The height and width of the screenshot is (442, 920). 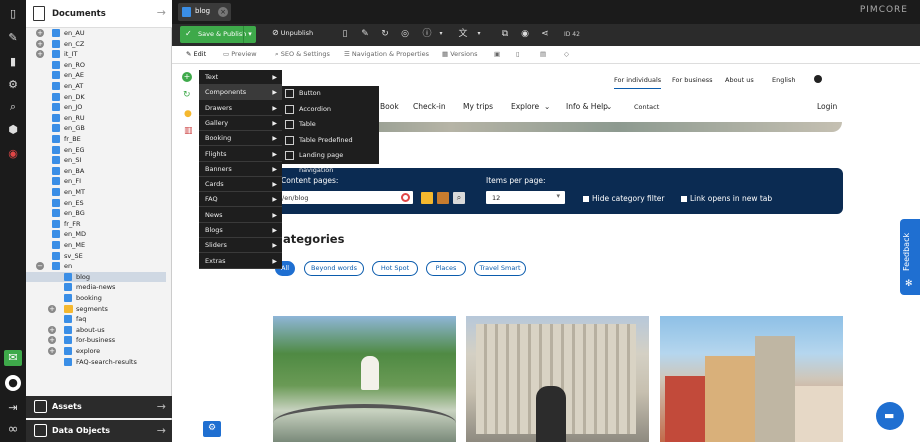 What do you see at coordinates (240, 169) in the screenshot?
I see `menu-item: Banners ▶` at bounding box center [240, 169].